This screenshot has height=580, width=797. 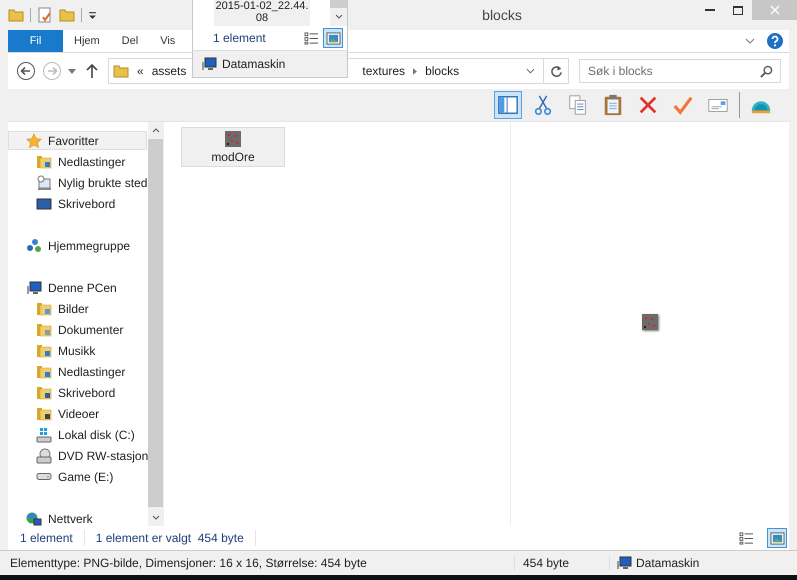 I want to click on document-check-icon, so click(x=45, y=15).